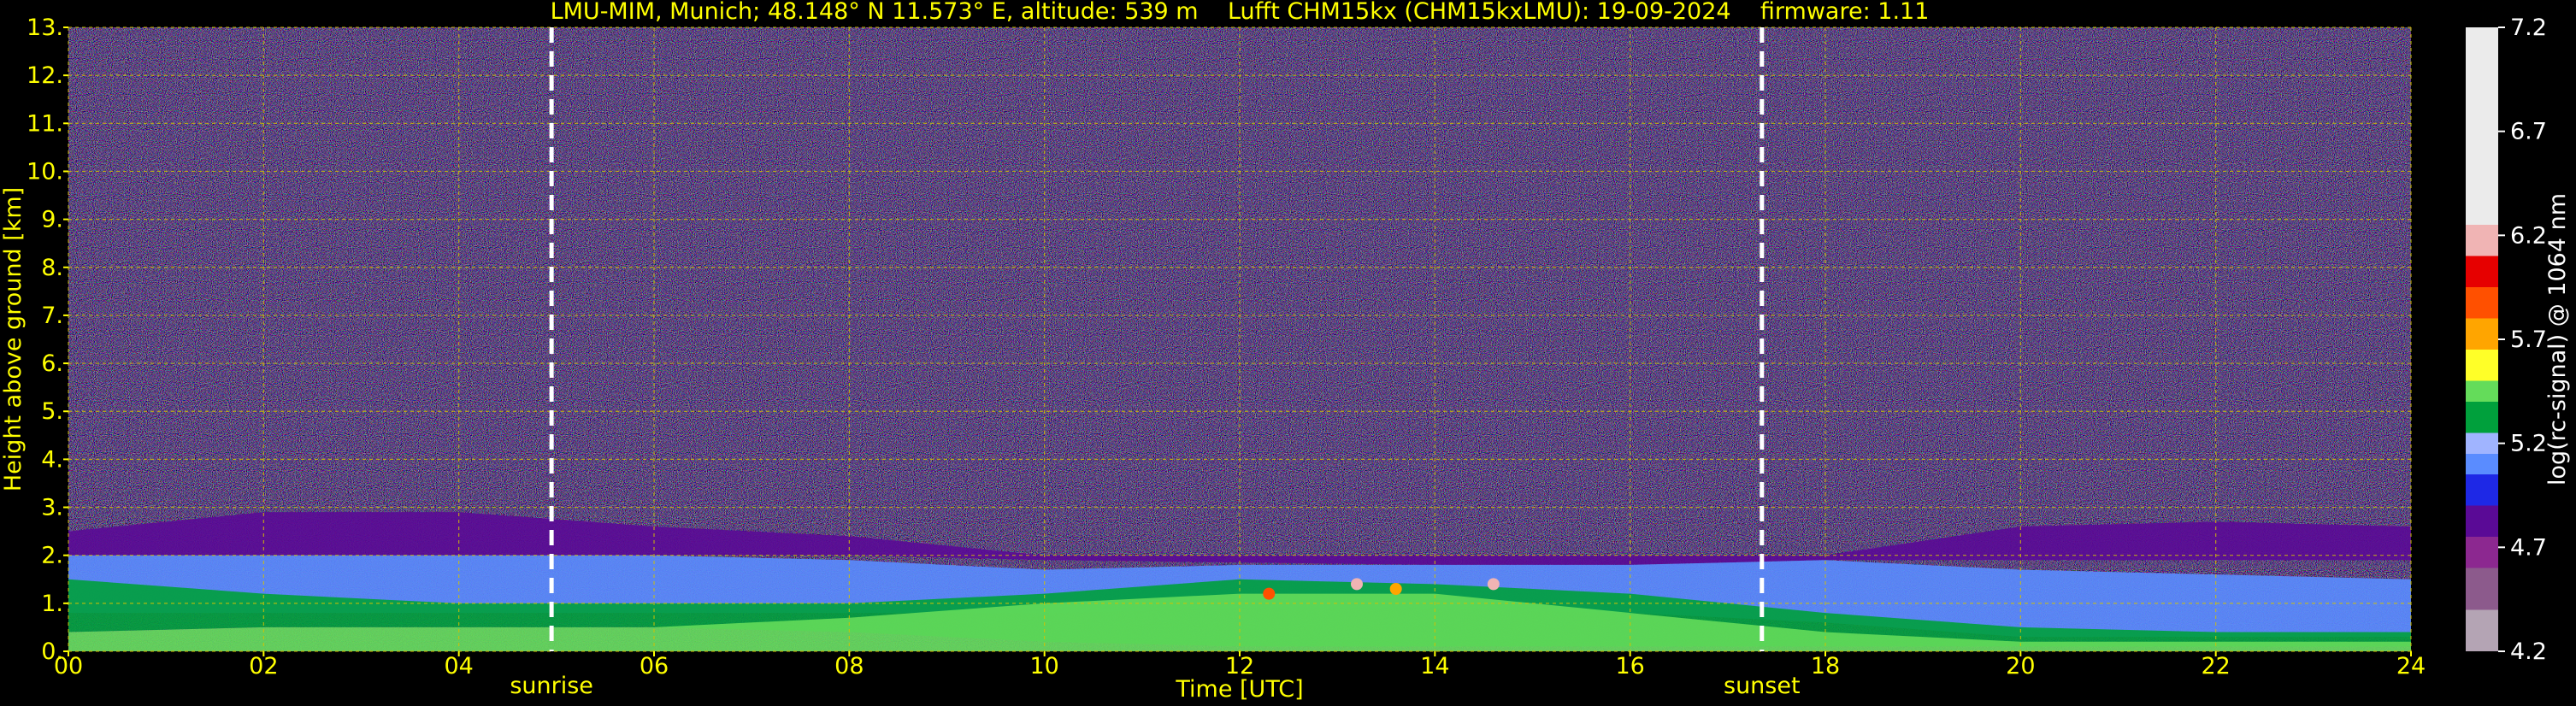 This screenshot has width=2576, height=706. Describe the element at coordinates (52, 604) in the screenshot. I see `y-tick-label: 1.` at that location.